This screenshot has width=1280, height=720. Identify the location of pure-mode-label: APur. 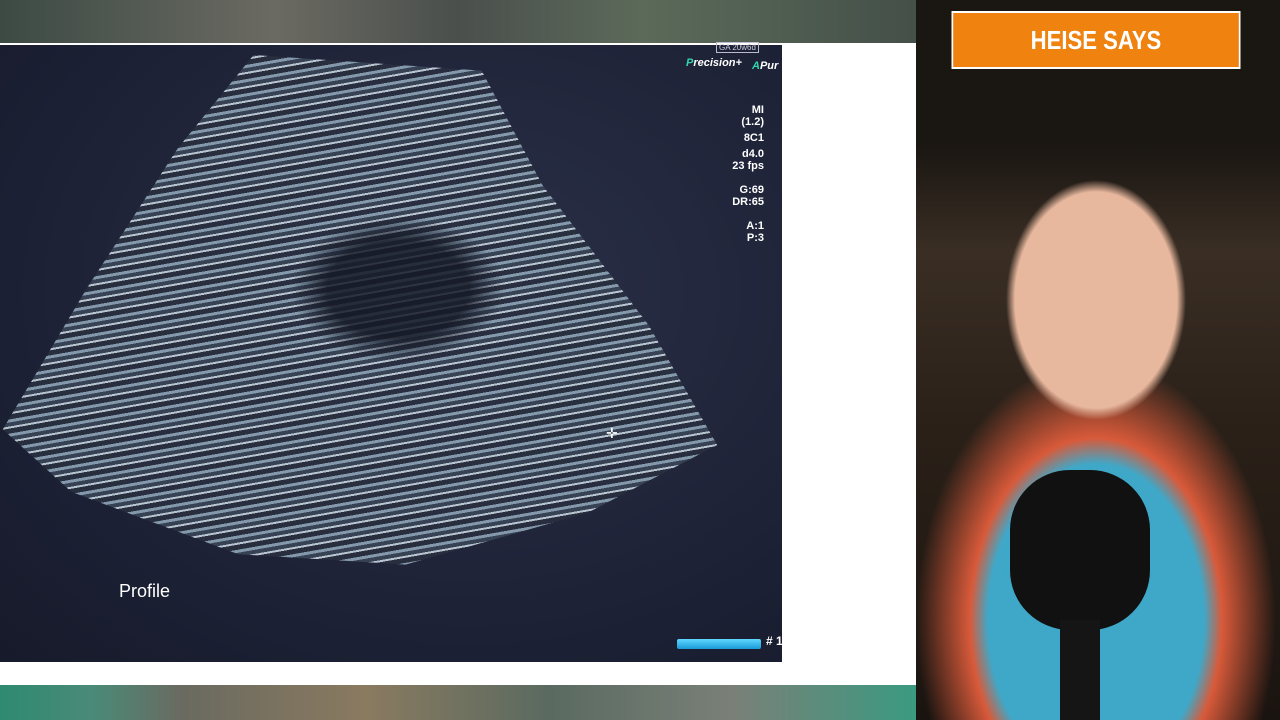
(765, 66).